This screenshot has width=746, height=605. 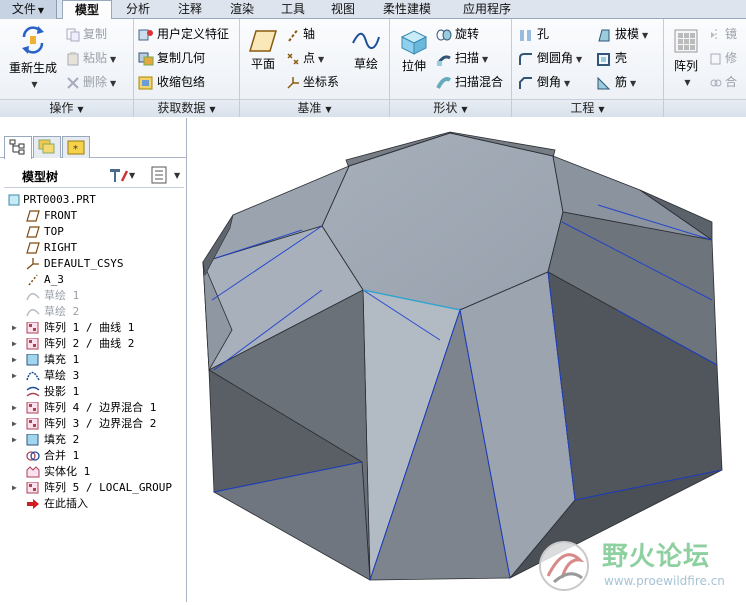 What do you see at coordinates (61, 215) in the screenshot?
I see `tree-item-label: FRONT` at bounding box center [61, 215].